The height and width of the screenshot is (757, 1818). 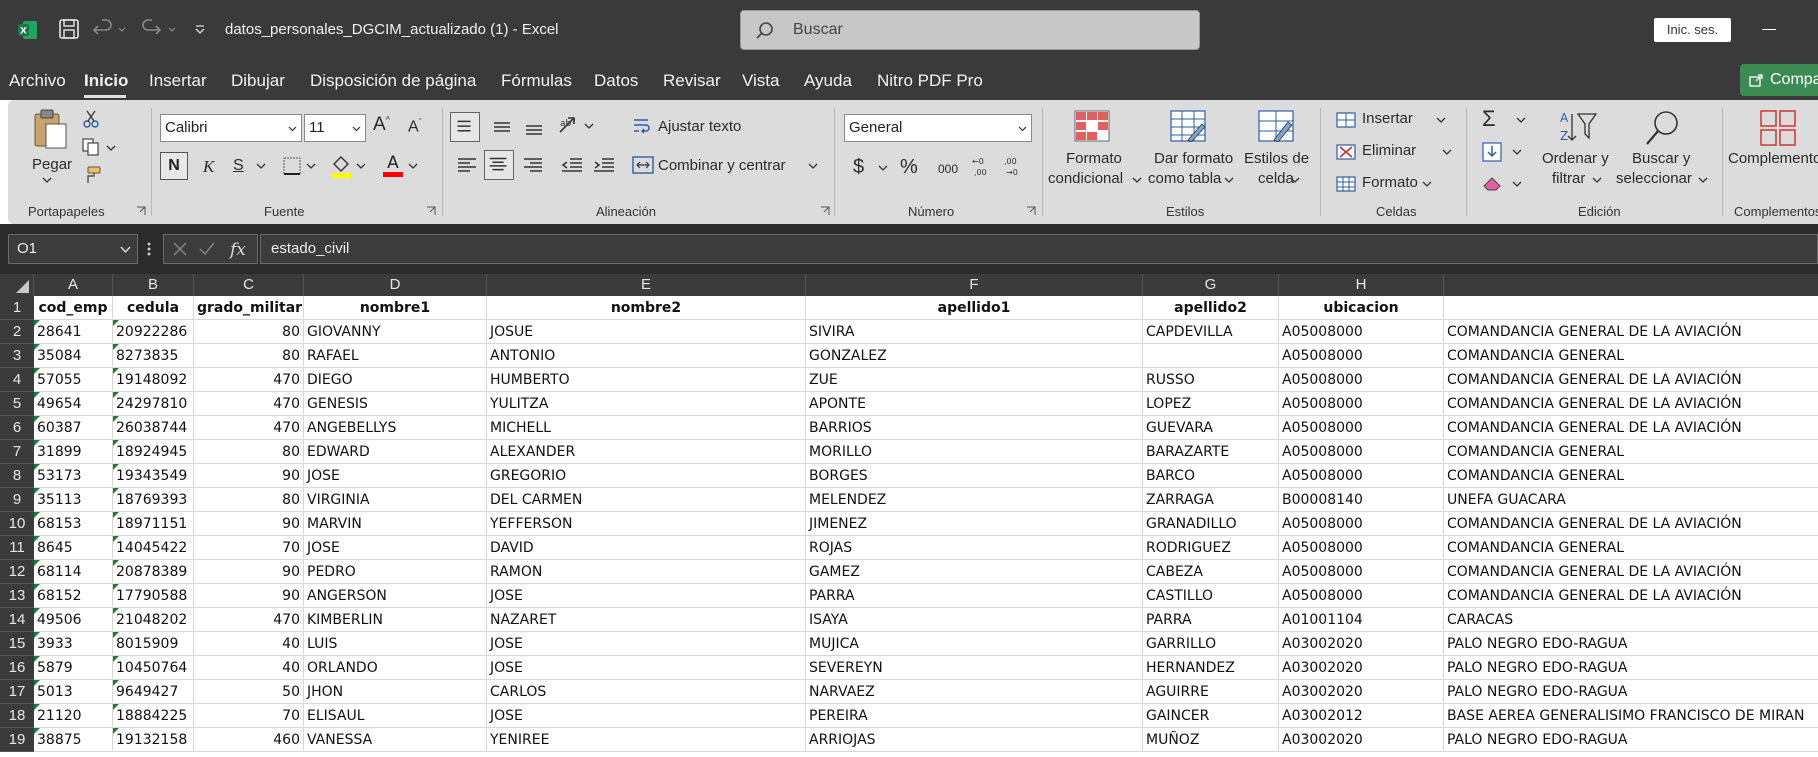 I want to click on table-cell: ELISAUL, so click(x=395, y=716).